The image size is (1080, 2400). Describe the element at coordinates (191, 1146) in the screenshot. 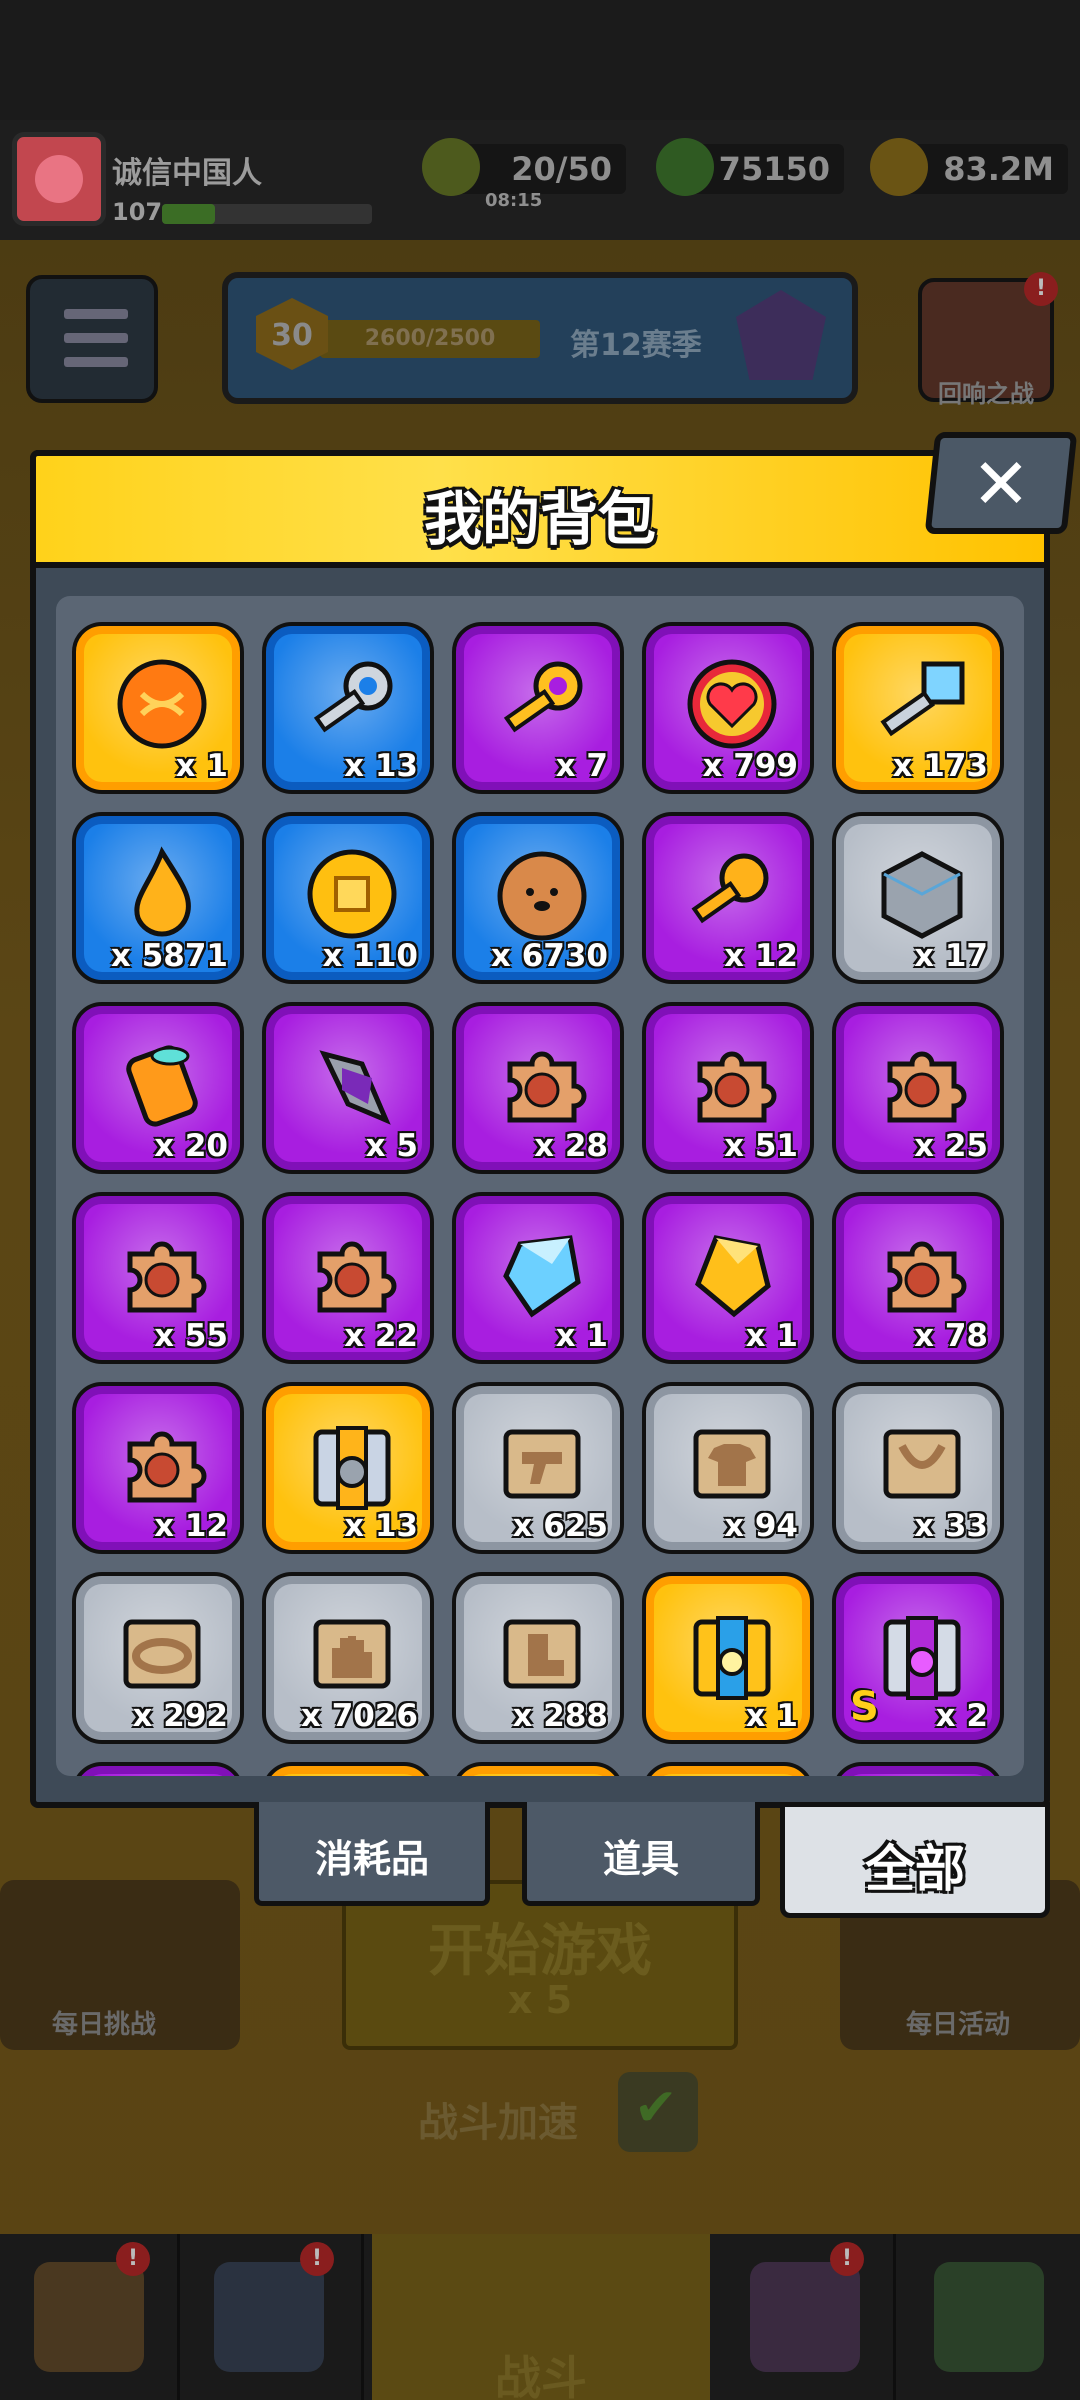

I see `item-quantity: x 20` at that location.